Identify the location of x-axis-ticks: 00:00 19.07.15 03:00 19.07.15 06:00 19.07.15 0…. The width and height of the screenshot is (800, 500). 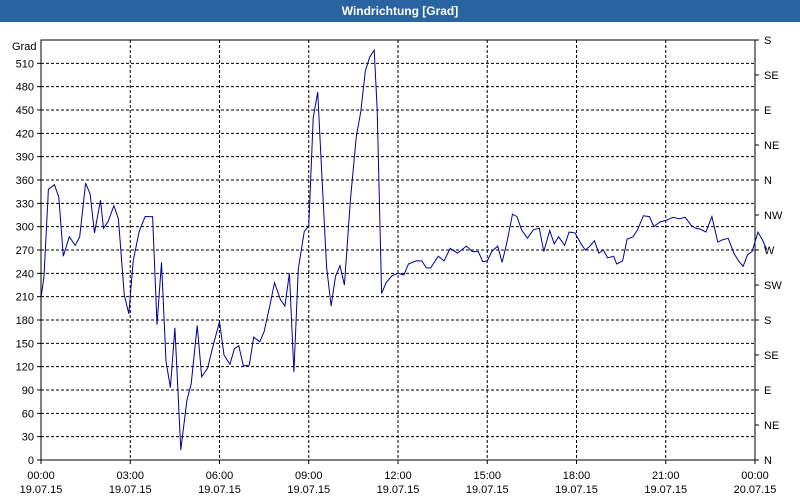
(398, 478).